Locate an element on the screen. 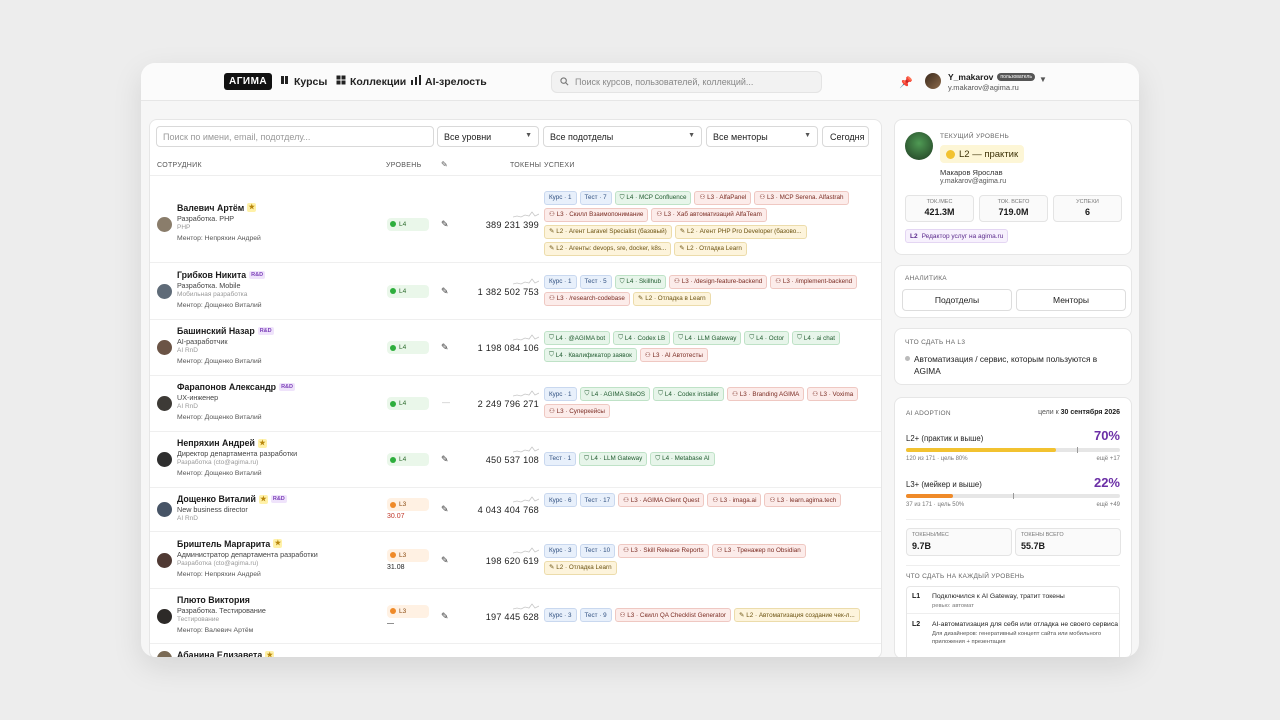 Image resolution: width=1280 pixels, height=720 pixels. success-chip: ⚇ L3 · Хаб автоматизаций AlfaTeam is located at coordinates (709, 214).